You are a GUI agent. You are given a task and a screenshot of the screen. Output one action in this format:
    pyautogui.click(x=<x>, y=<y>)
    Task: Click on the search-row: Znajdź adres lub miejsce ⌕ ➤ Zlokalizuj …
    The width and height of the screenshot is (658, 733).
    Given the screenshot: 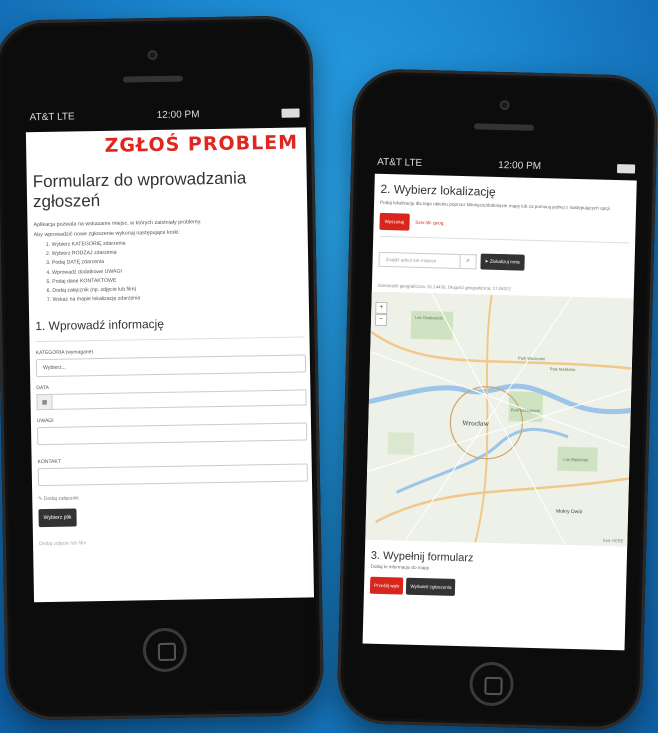 What is the action you would take?
    pyautogui.click(x=503, y=262)
    